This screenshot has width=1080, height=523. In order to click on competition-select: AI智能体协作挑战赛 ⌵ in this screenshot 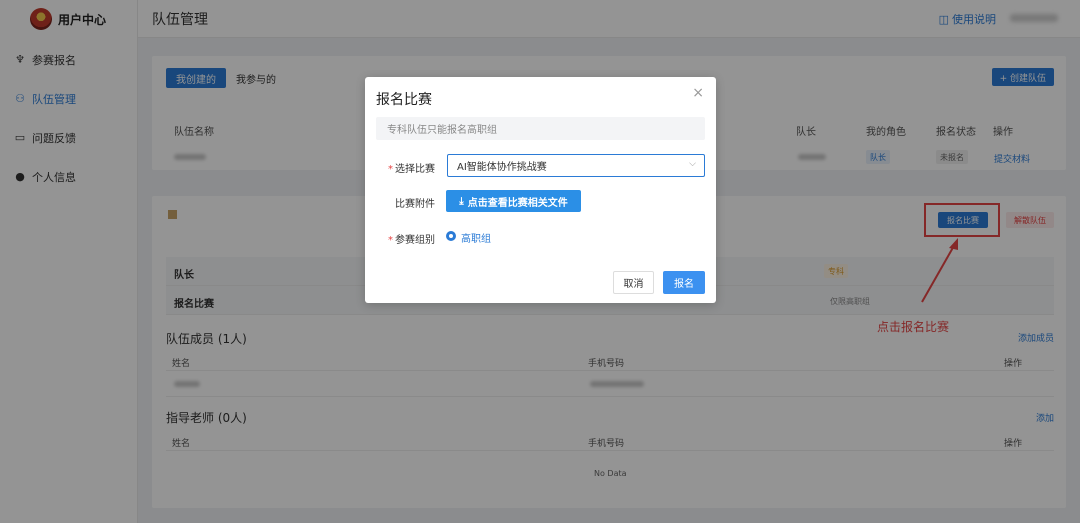, I will do `click(576, 165)`.